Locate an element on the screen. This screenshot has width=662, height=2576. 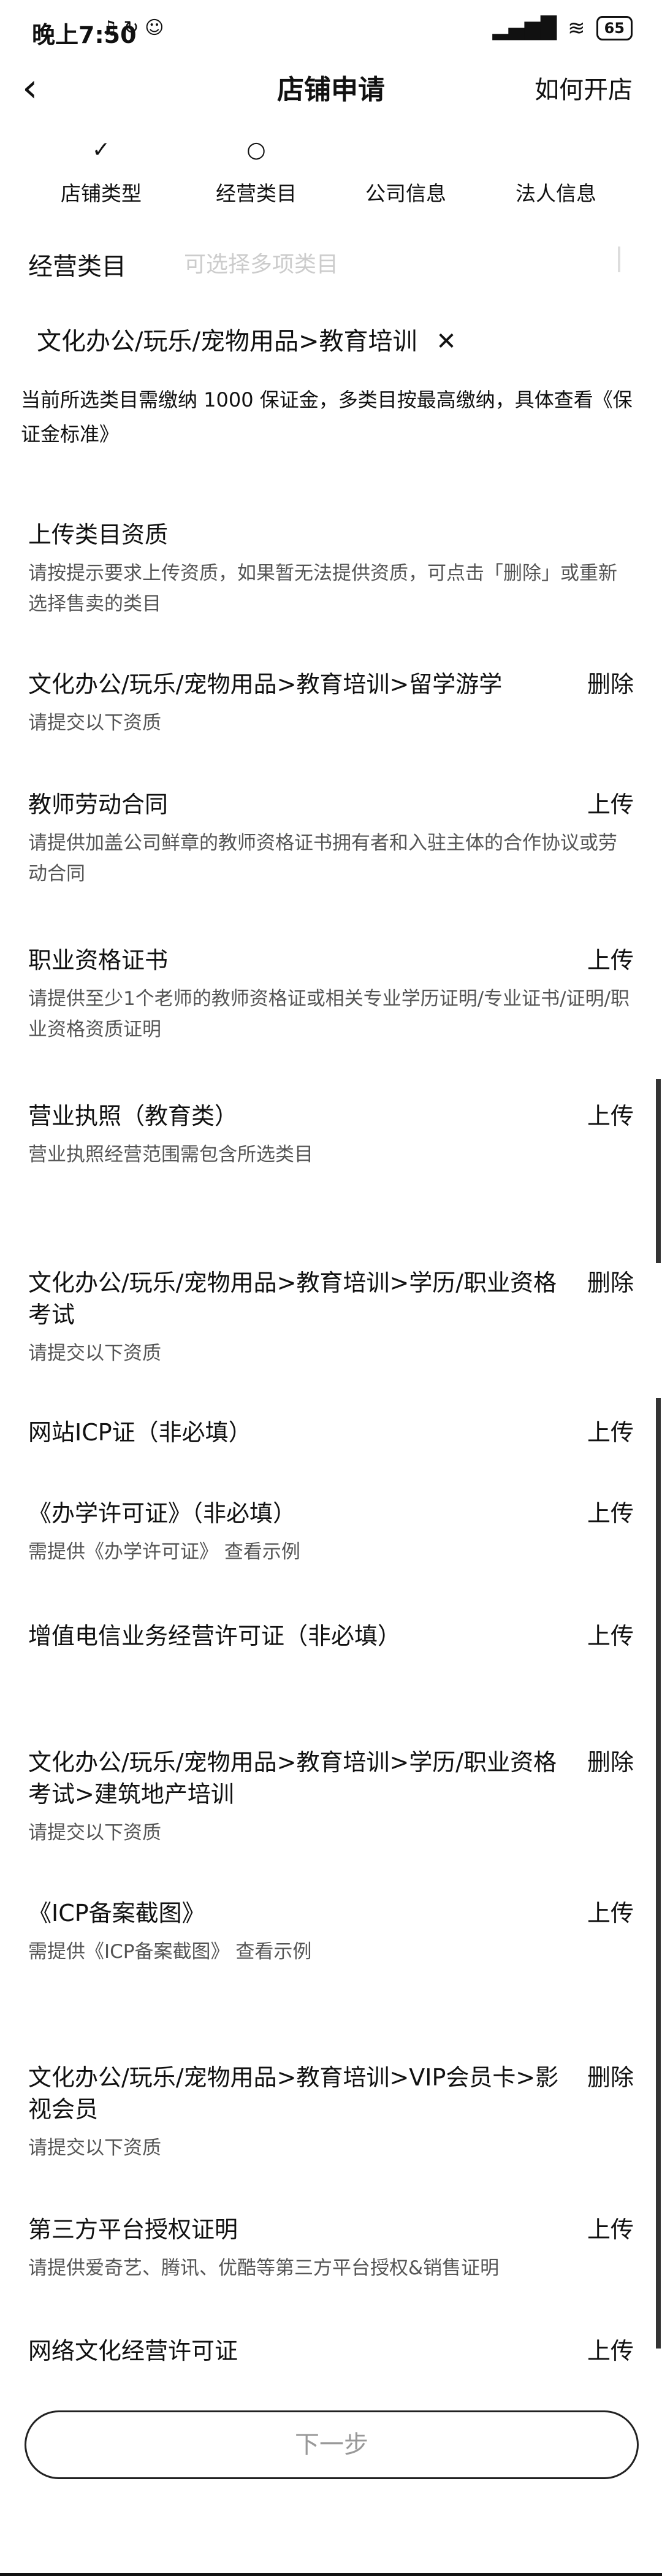
selected-category-chip: 文化办公/玩乐/宠物用品>教育培训 ✕ is located at coordinates (247, 339).